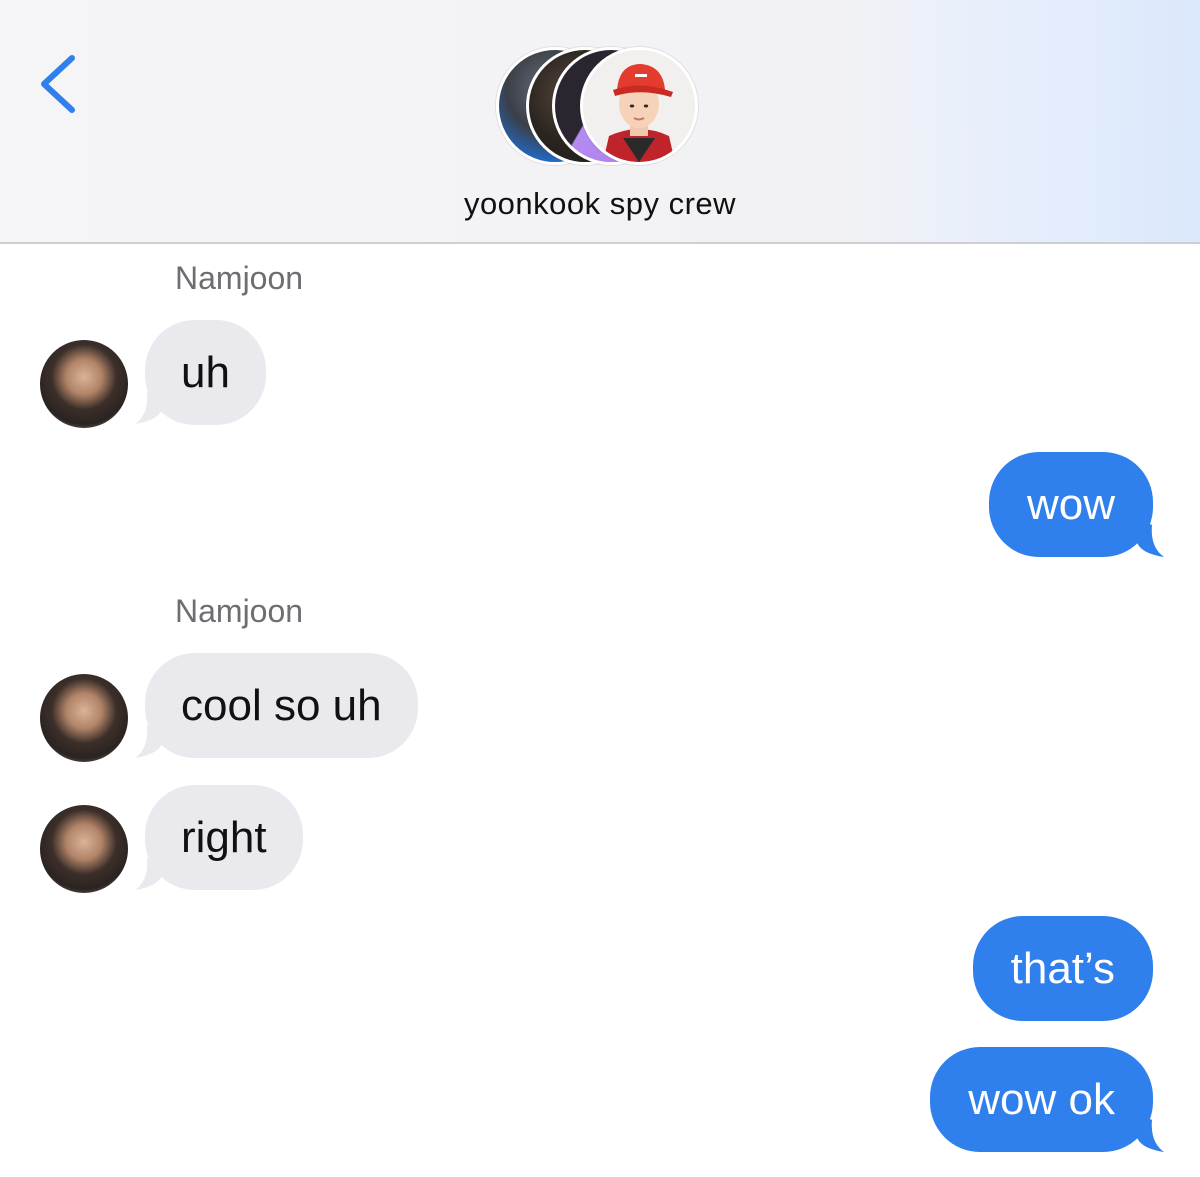 The width and height of the screenshot is (1200, 1177). I want to click on back-button, so click(60, 83).